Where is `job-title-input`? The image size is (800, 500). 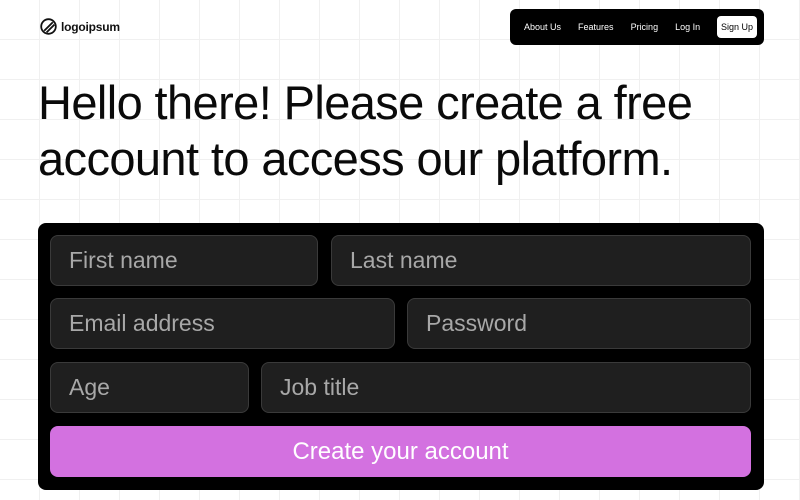 job-title-input is located at coordinates (506, 387).